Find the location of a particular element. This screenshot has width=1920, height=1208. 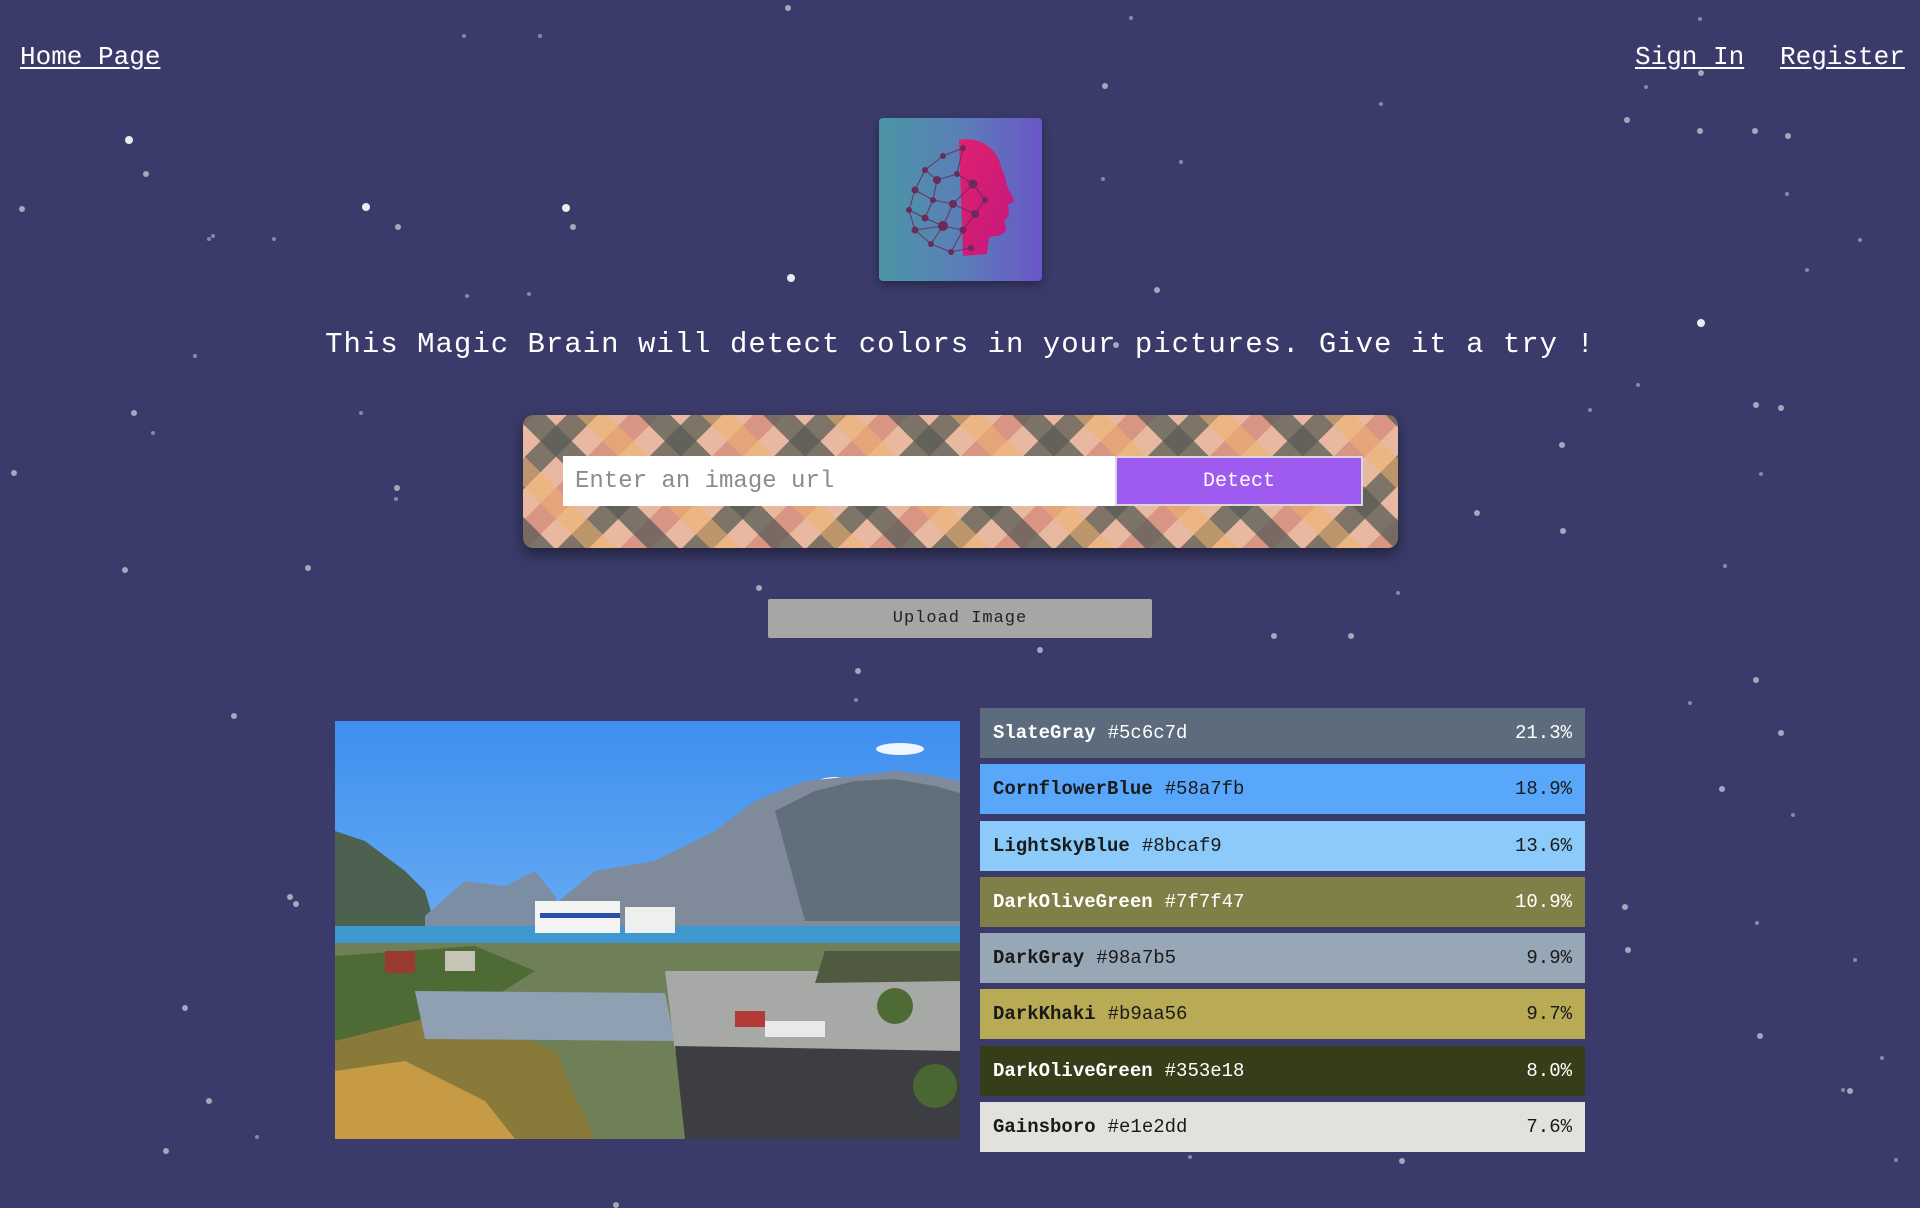

swatch-percentage: 8.0% is located at coordinates (1549, 1070).